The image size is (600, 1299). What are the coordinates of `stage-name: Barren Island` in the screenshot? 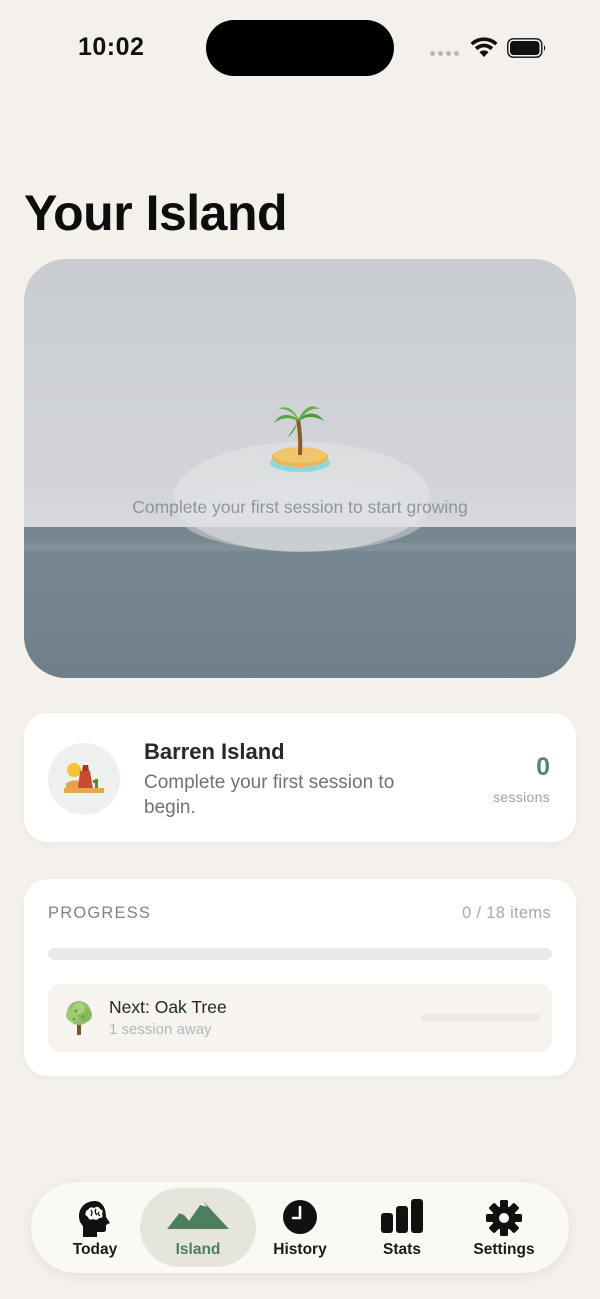 It's located at (214, 751).